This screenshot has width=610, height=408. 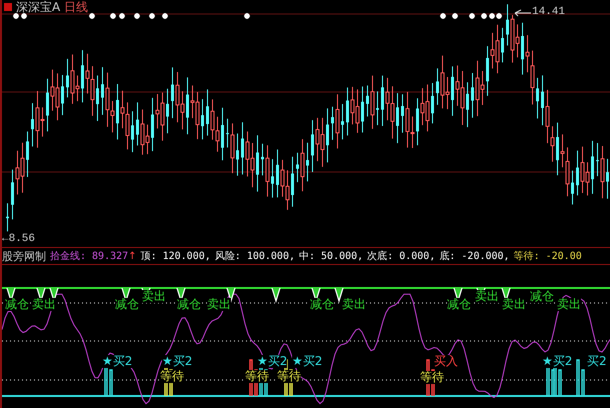 I want to click on chart-period: 日线, so click(x=76, y=8).